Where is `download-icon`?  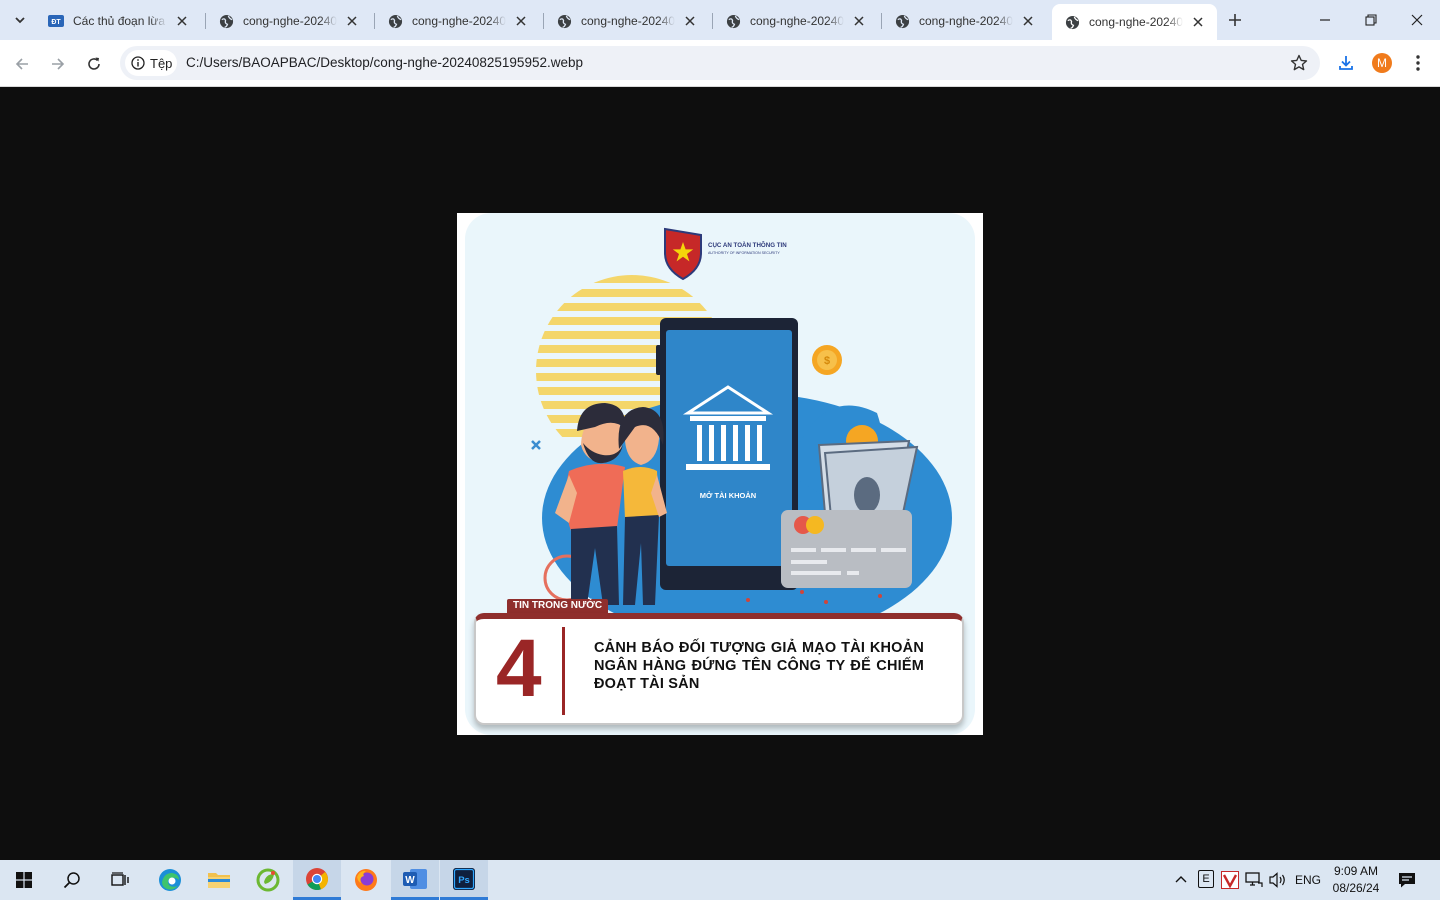 download-icon is located at coordinates (1346, 63).